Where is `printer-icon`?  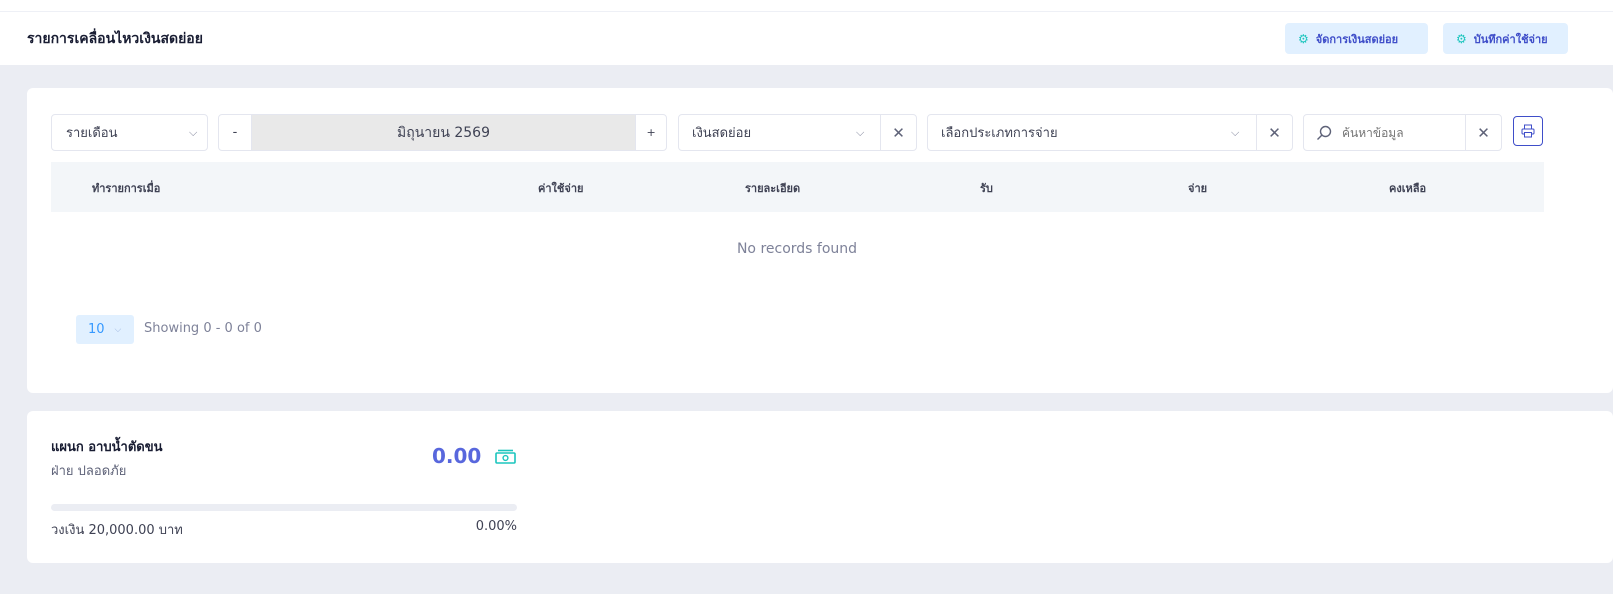
printer-icon is located at coordinates (1528, 131).